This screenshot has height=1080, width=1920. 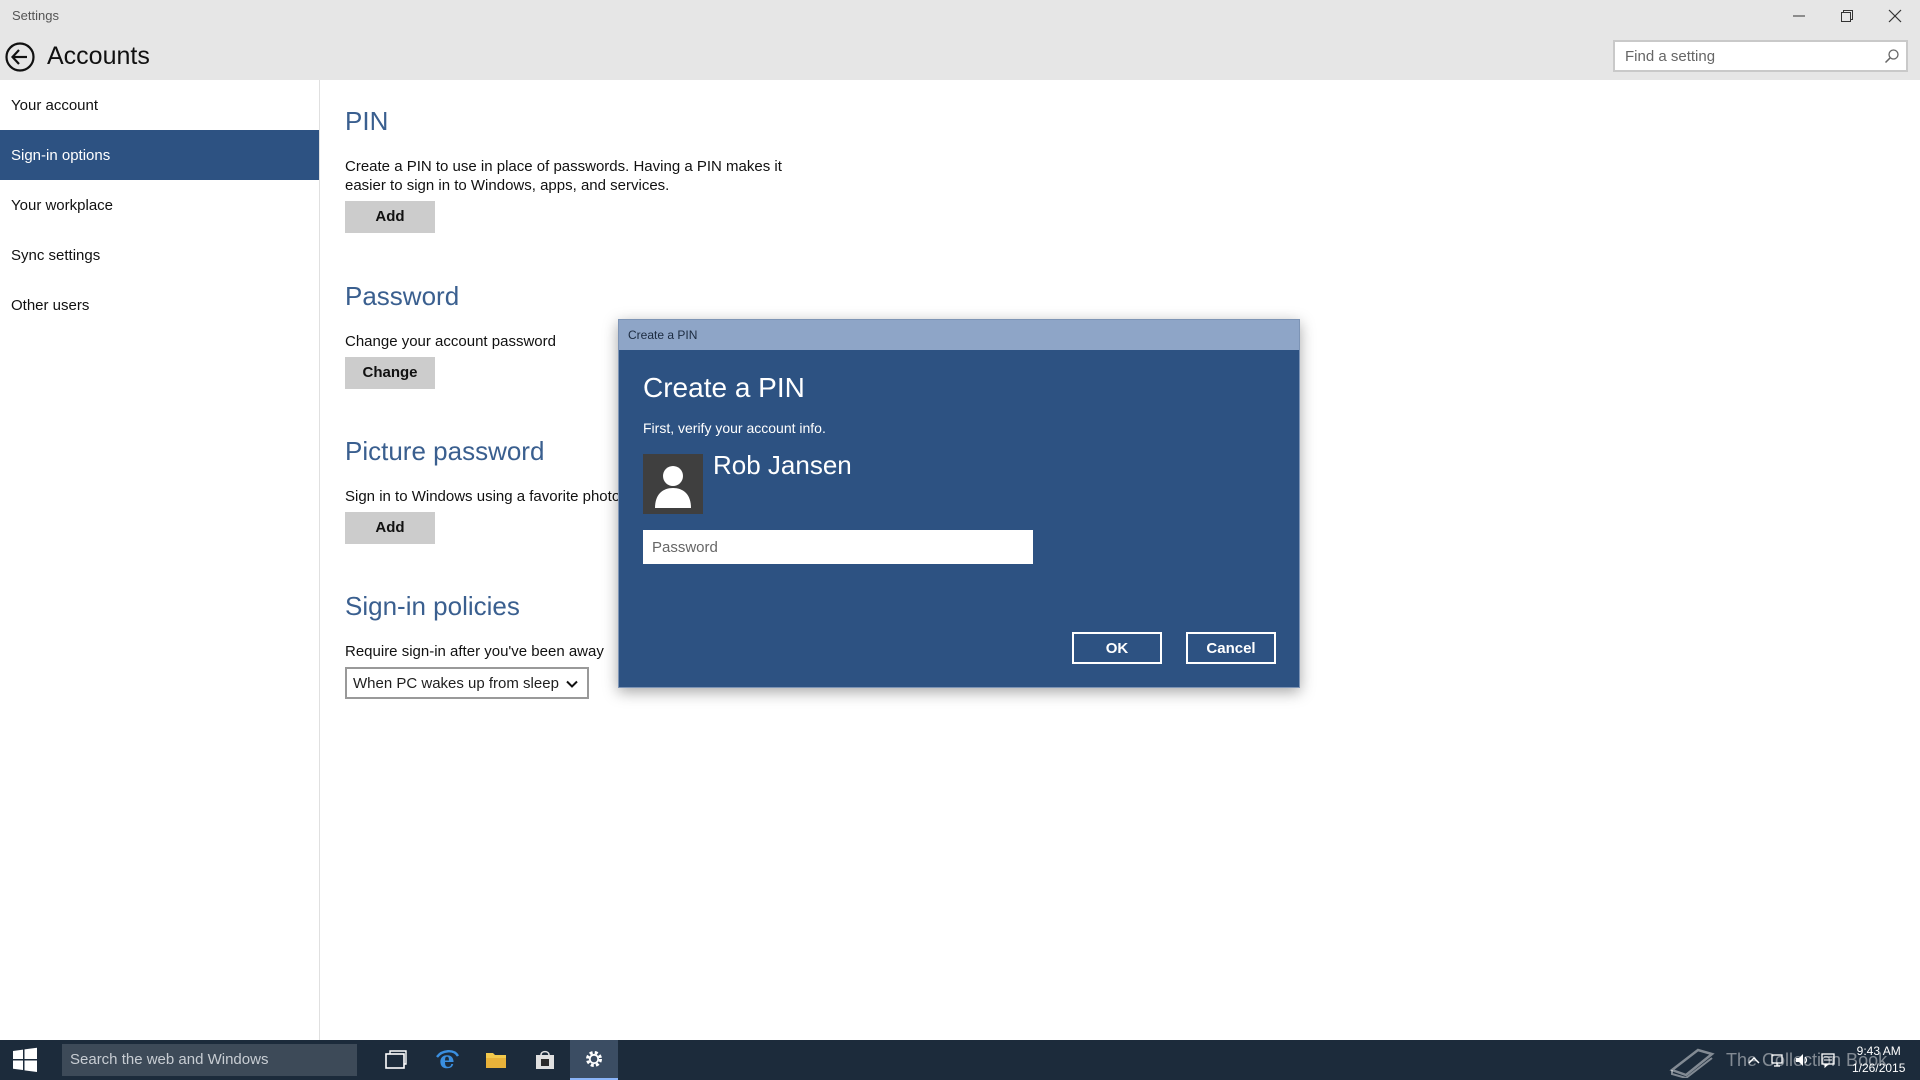 I want to click on taskbar-search-box: Search the web and Windows, so click(x=209, y=1060).